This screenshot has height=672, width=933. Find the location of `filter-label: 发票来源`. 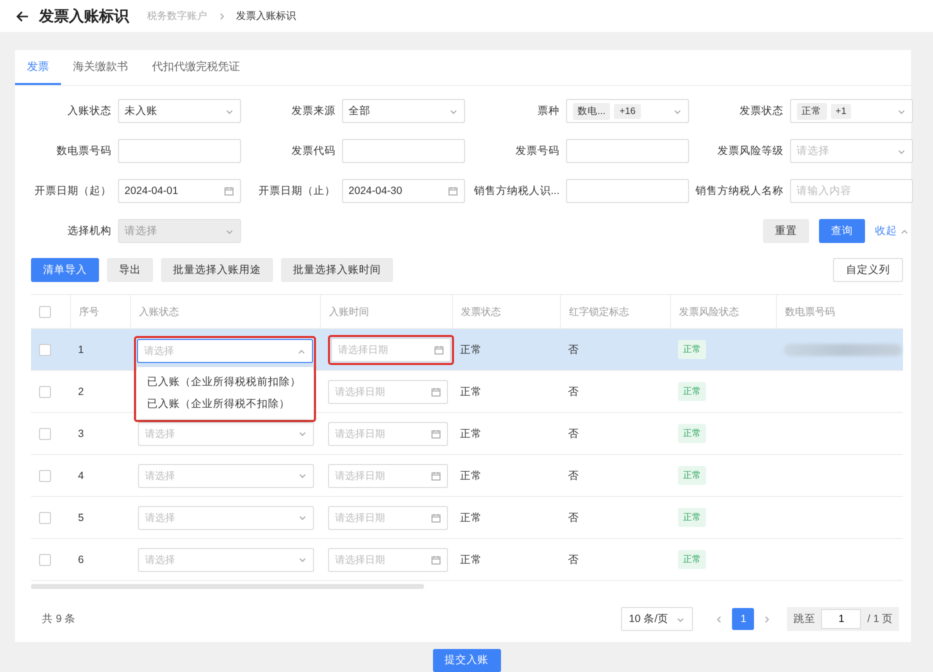

filter-label: 发票来源 is located at coordinates (313, 111).